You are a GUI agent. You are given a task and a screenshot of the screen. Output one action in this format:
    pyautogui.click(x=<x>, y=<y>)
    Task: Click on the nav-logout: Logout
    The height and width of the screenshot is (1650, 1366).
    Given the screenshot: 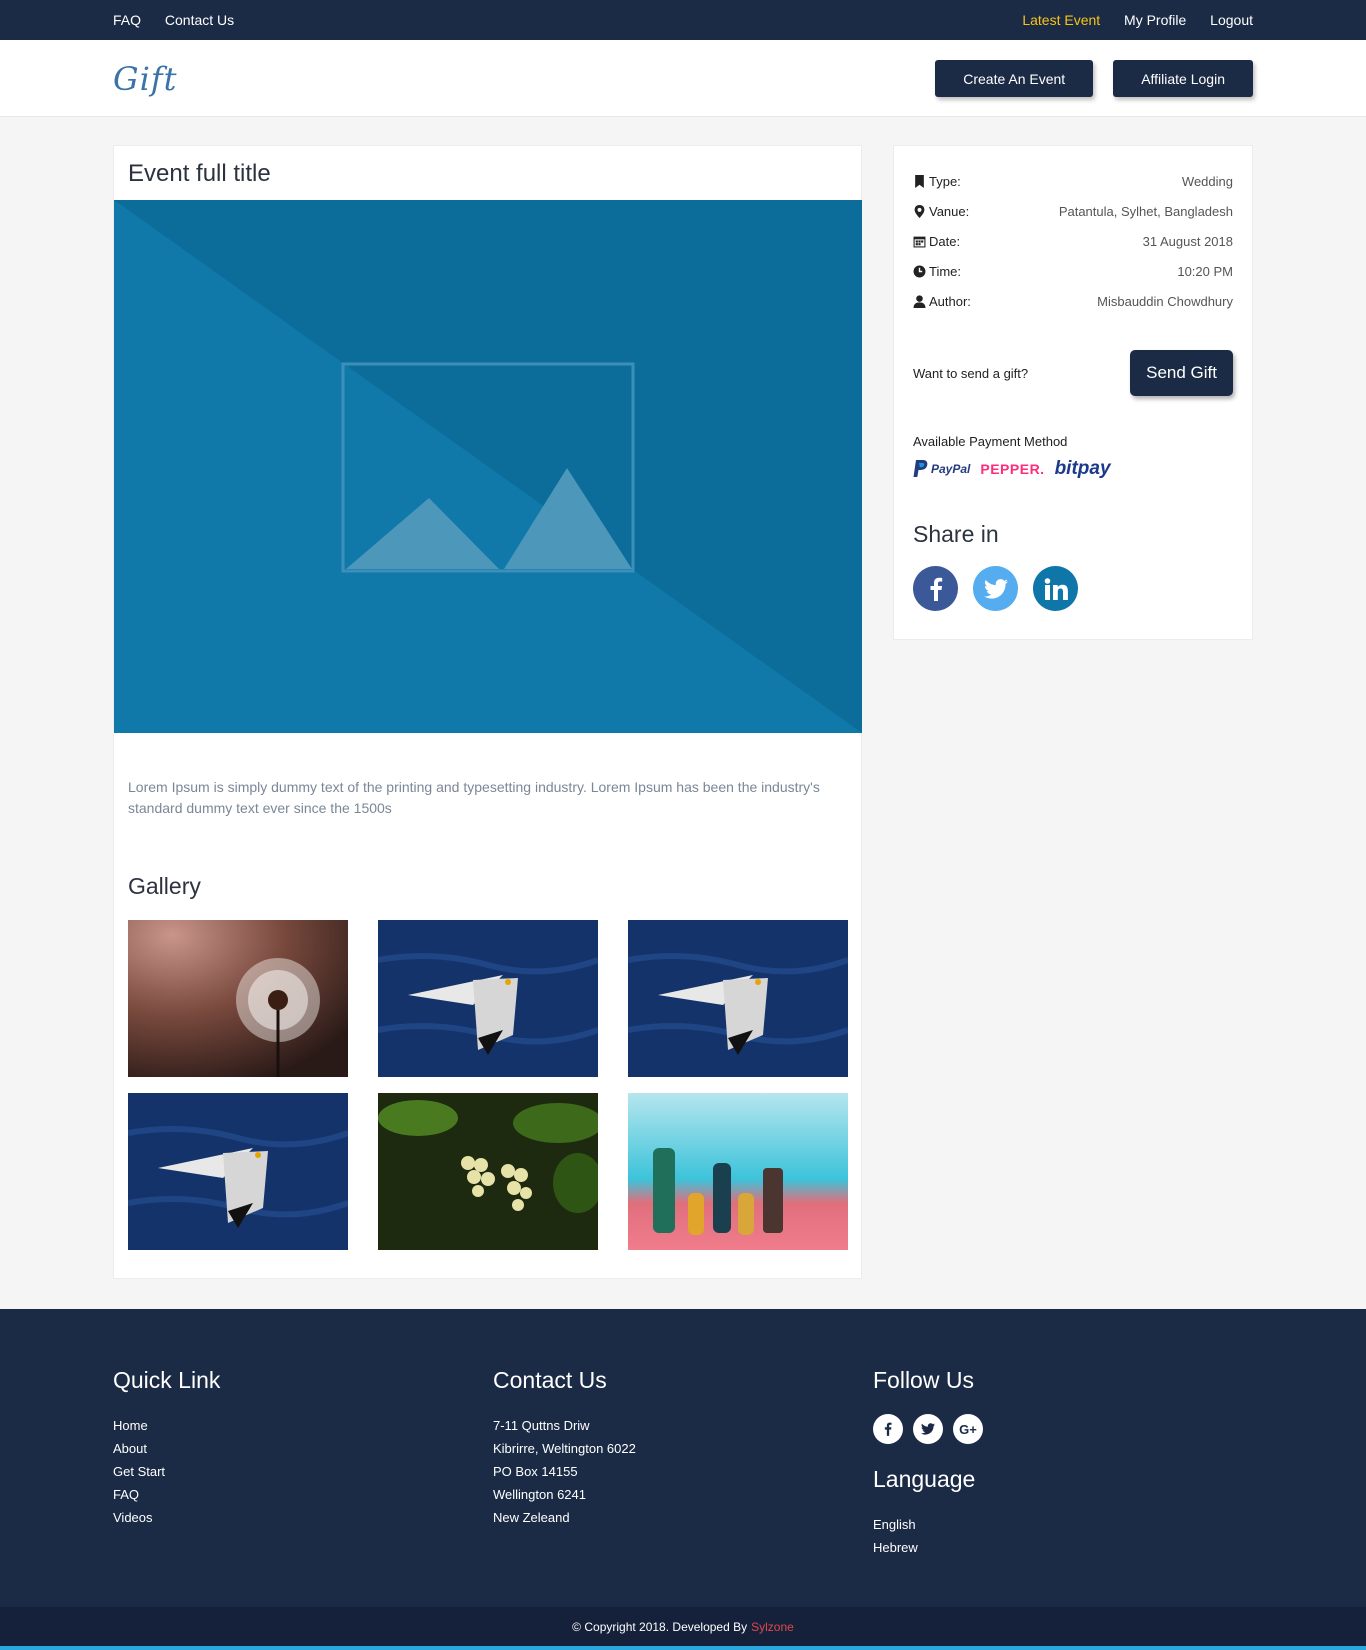 What is the action you would take?
    pyautogui.click(x=1231, y=20)
    